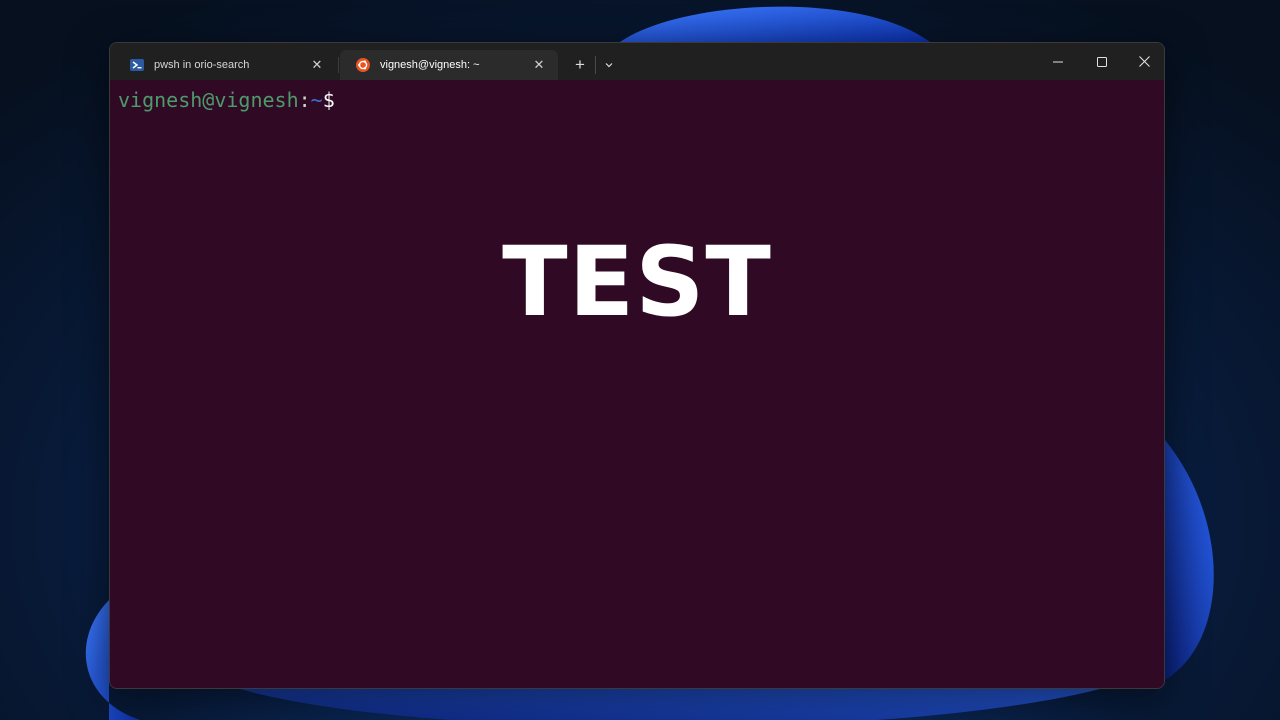  I want to click on minimize-icon, so click(1058, 61).